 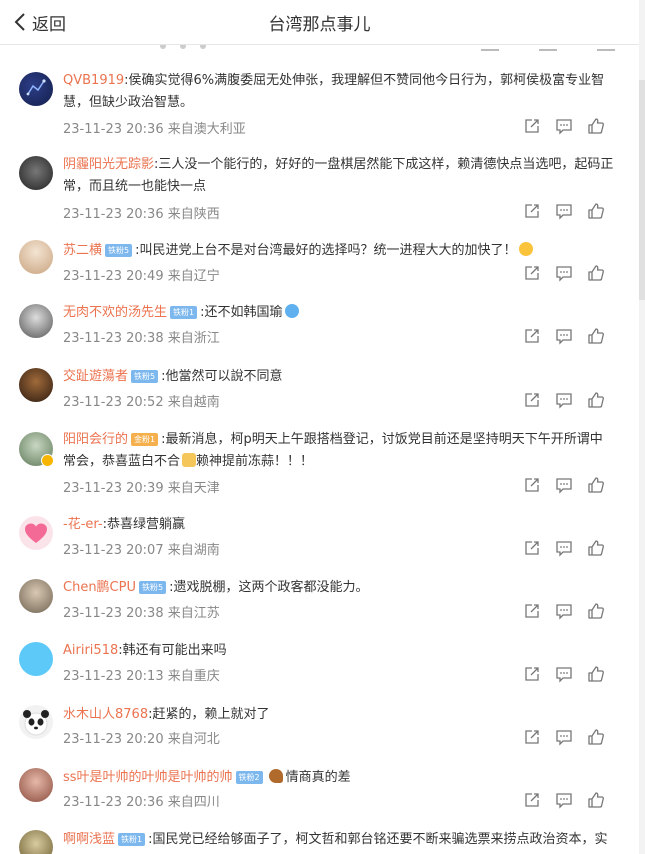 What do you see at coordinates (108, 164) in the screenshot?
I see `username: 阴霾阳光无踪影` at bounding box center [108, 164].